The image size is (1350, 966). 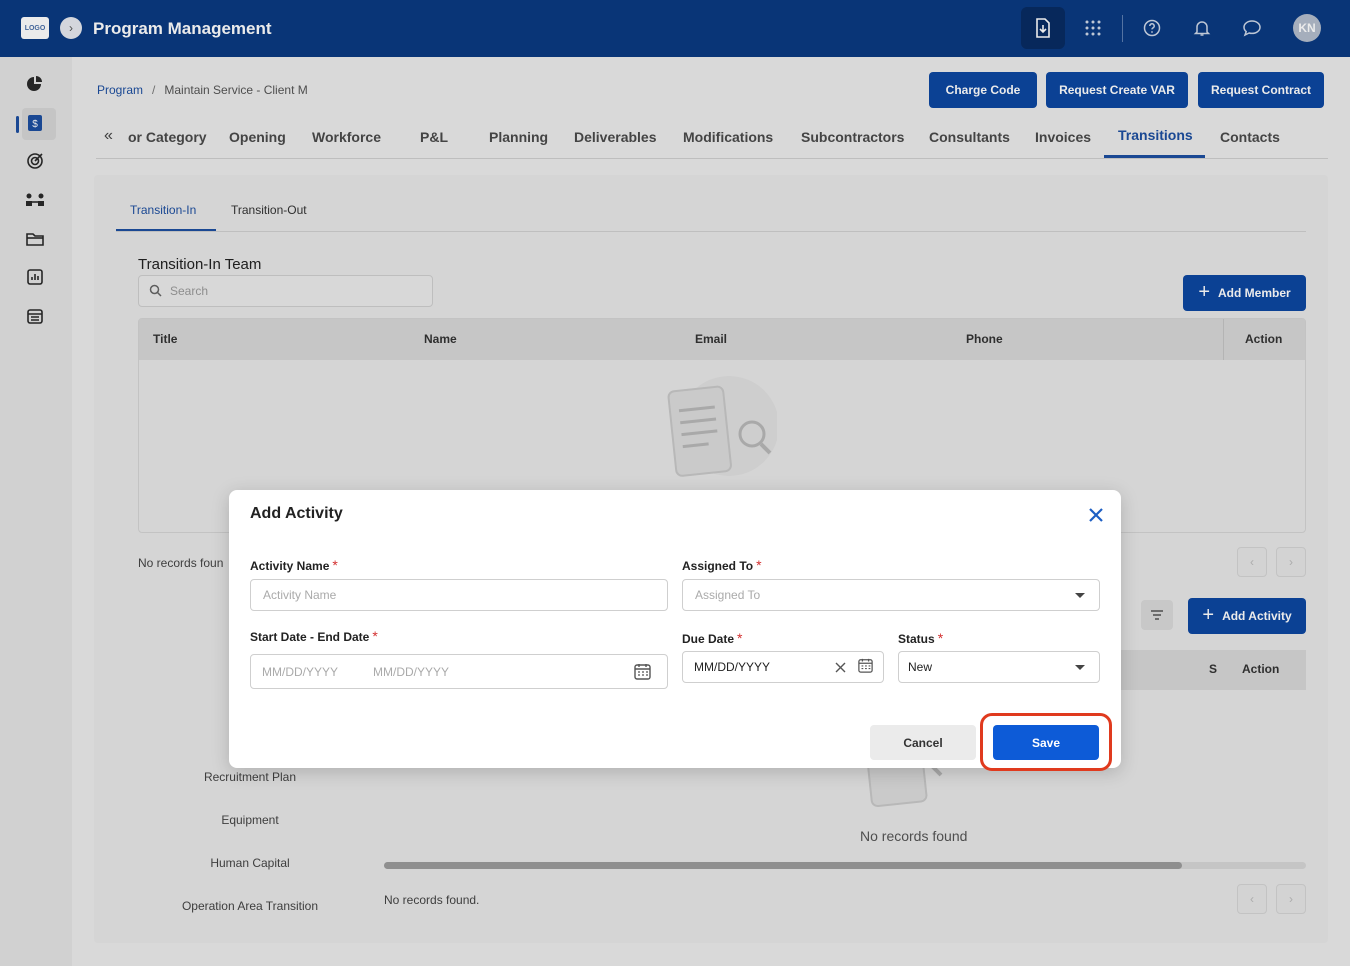 I want to click on activity-name-placeholder: Activity Name, so click(x=300, y=595).